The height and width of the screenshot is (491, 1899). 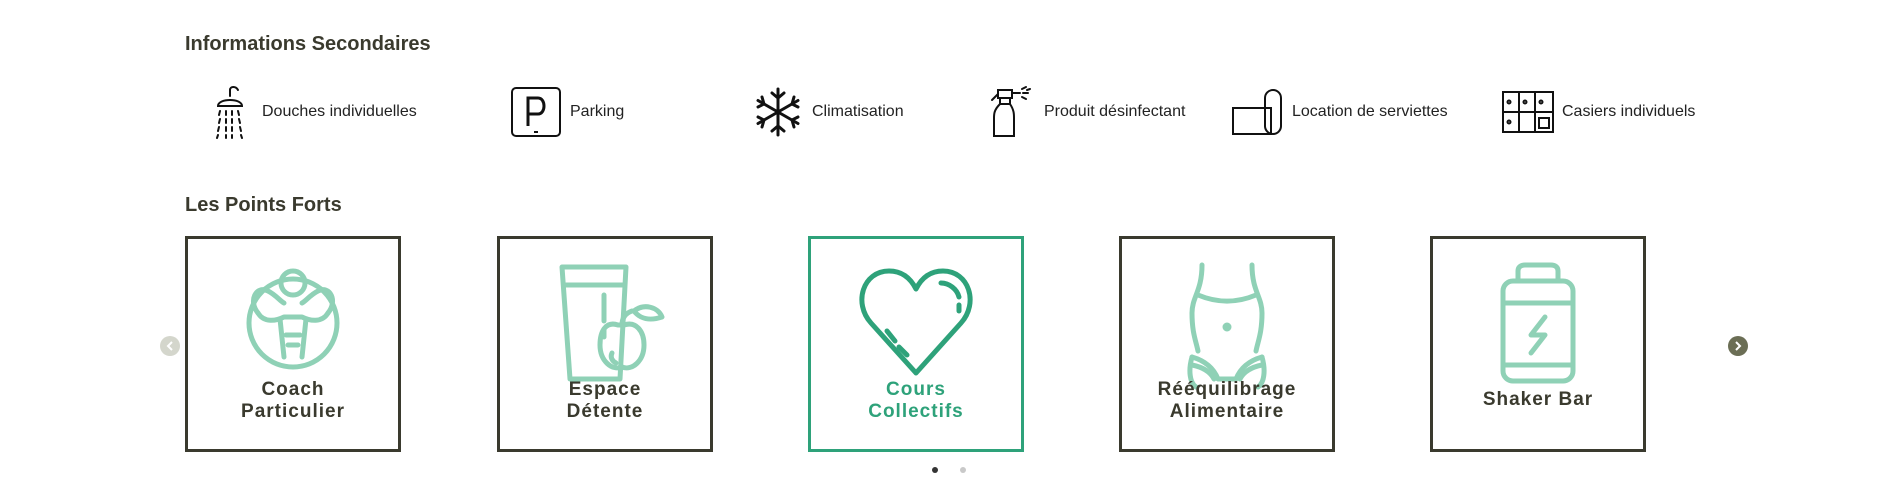 I want to click on chevron-right-icon, so click(x=1738, y=346).